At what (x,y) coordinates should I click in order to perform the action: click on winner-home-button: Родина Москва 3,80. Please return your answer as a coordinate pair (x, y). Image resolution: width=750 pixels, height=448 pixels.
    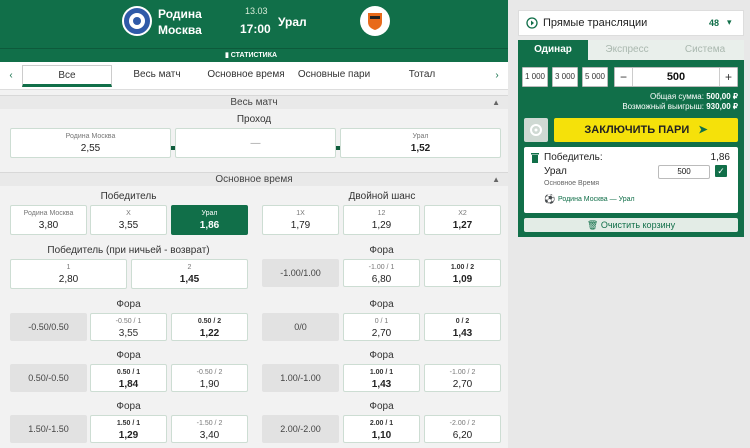
    Looking at the image, I should click on (48, 220).